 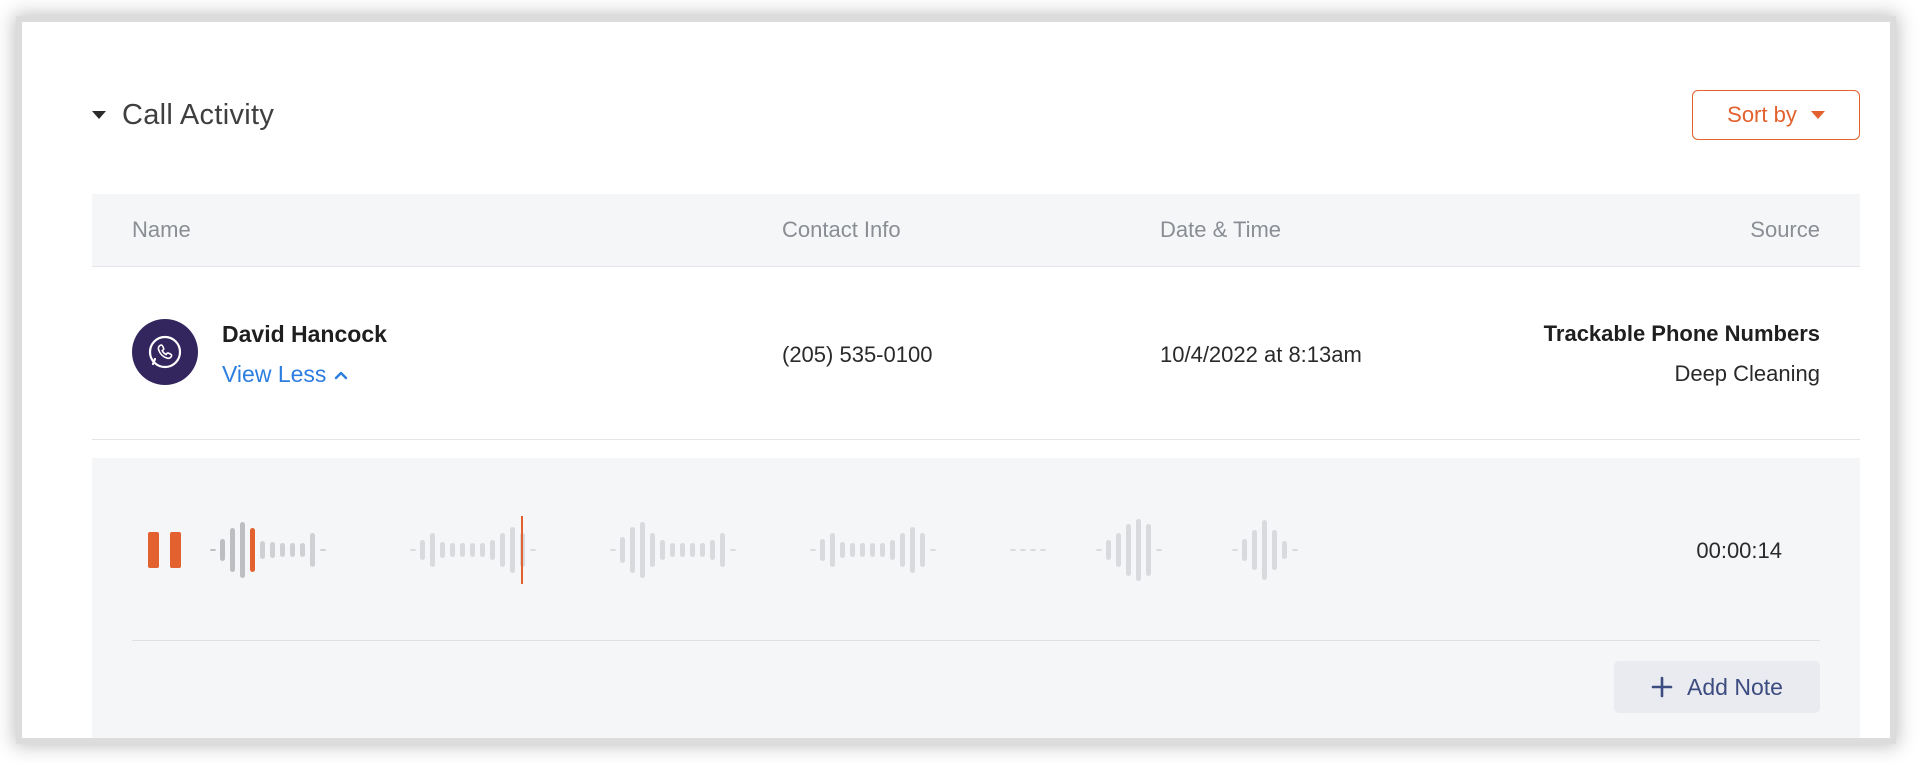 I want to click on source-title: Trackable Phone Numbers, so click(x=1681, y=333).